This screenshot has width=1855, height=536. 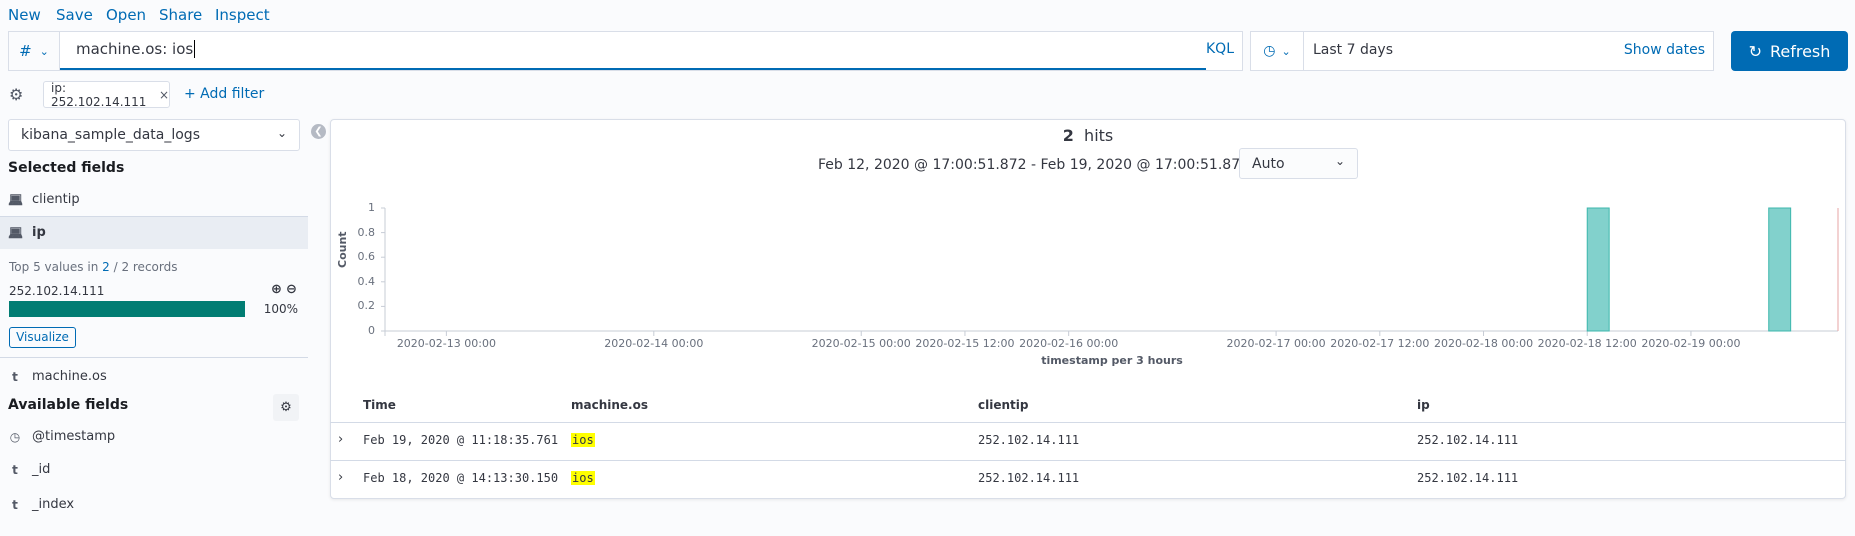 I want to click on x-axis-label: timestamp per 3 hours, so click(x=1112, y=360).